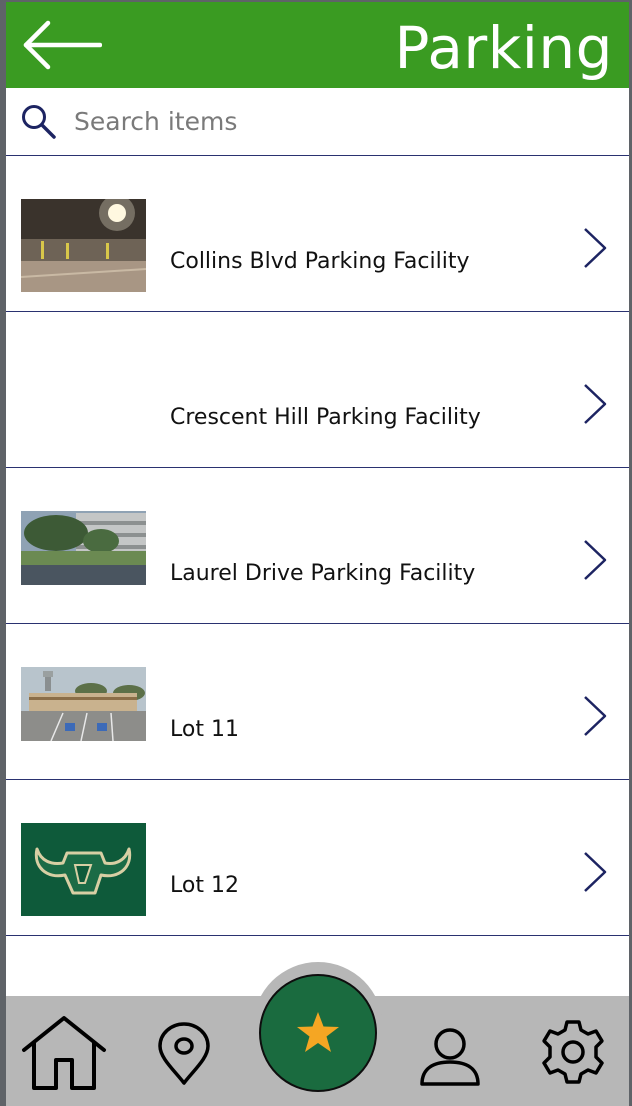 The image size is (632, 1106). I want to click on list-item: Laurel Drive Parking Facility, so click(317, 546).